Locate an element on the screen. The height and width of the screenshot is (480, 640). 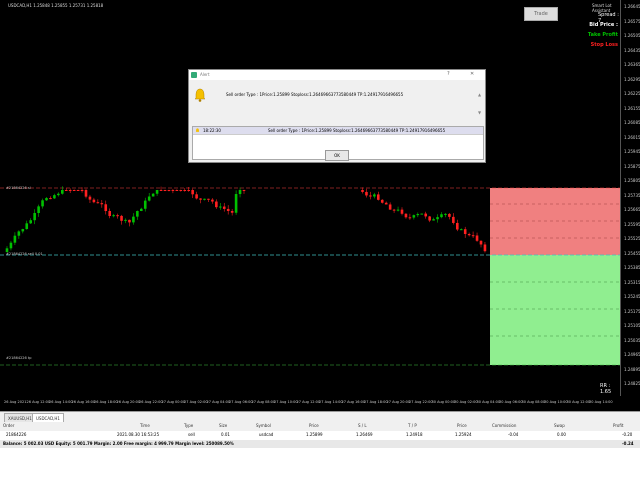
scroll-up-icon: ▲ is located at coordinates (479, 94).